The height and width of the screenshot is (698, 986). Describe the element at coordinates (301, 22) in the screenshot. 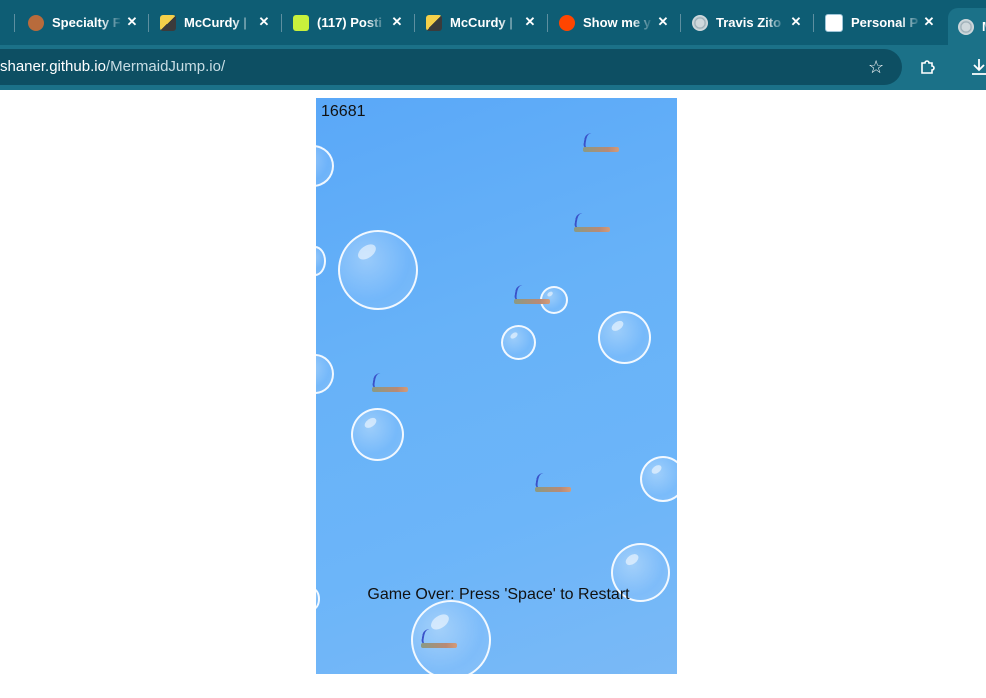

I see `posting-favicon-icon` at that location.